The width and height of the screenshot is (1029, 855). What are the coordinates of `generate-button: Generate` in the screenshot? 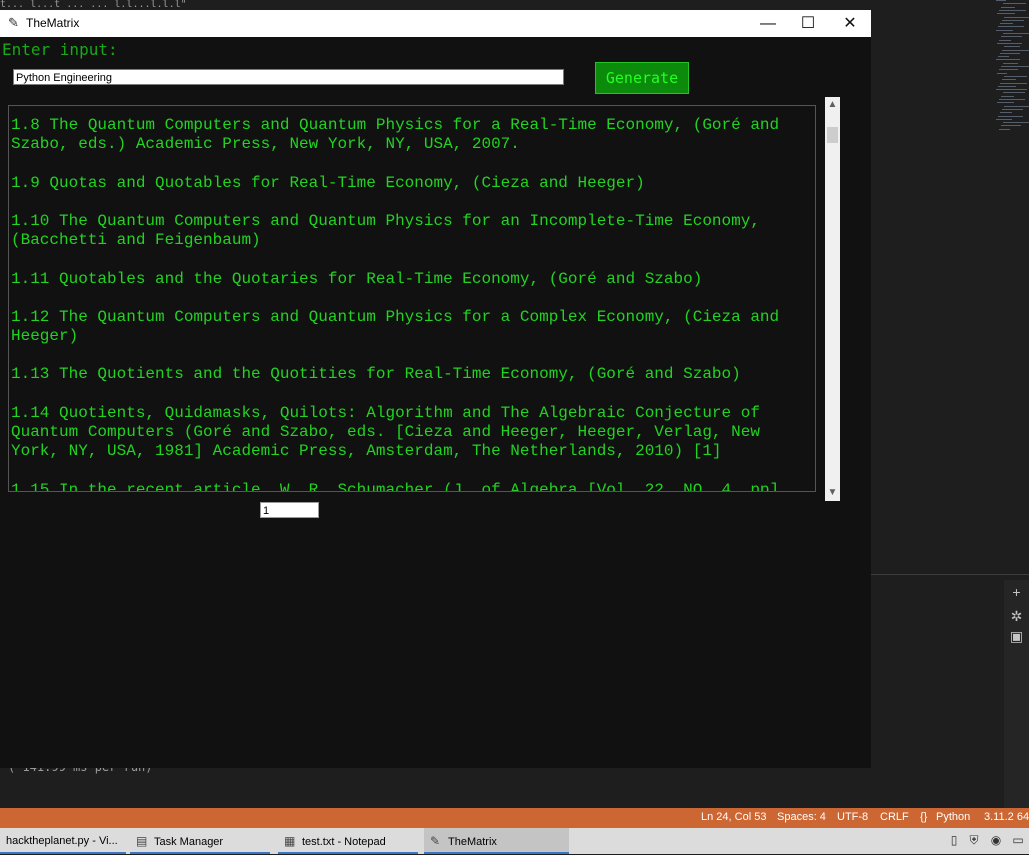 It's located at (642, 78).